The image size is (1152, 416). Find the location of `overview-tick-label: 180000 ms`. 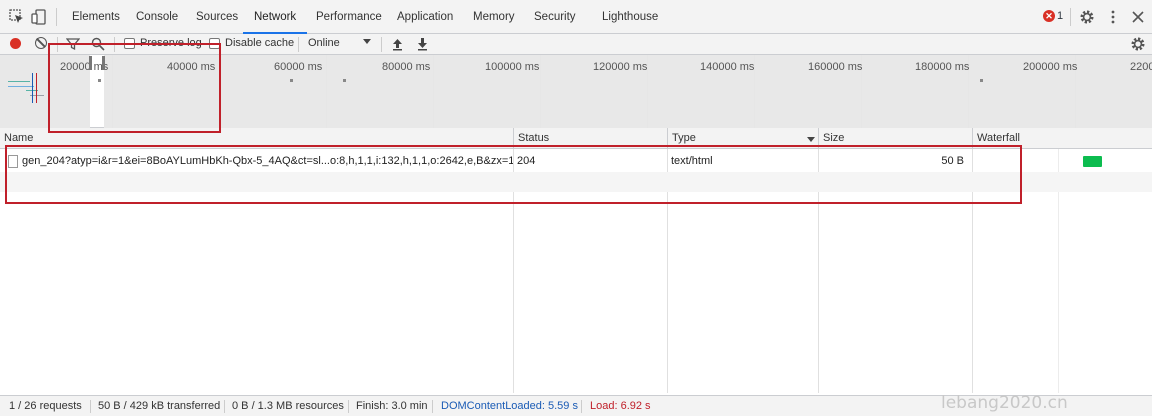

overview-tick-label: 180000 ms is located at coordinates (942, 67).